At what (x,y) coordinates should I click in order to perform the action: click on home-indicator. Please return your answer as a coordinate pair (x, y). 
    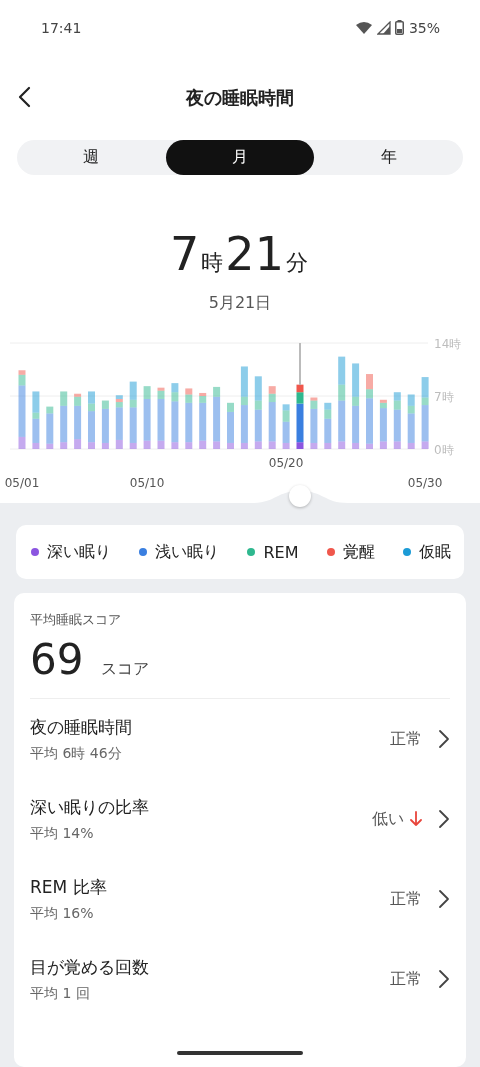
    Looking at the image, I should click on (240, 1053).